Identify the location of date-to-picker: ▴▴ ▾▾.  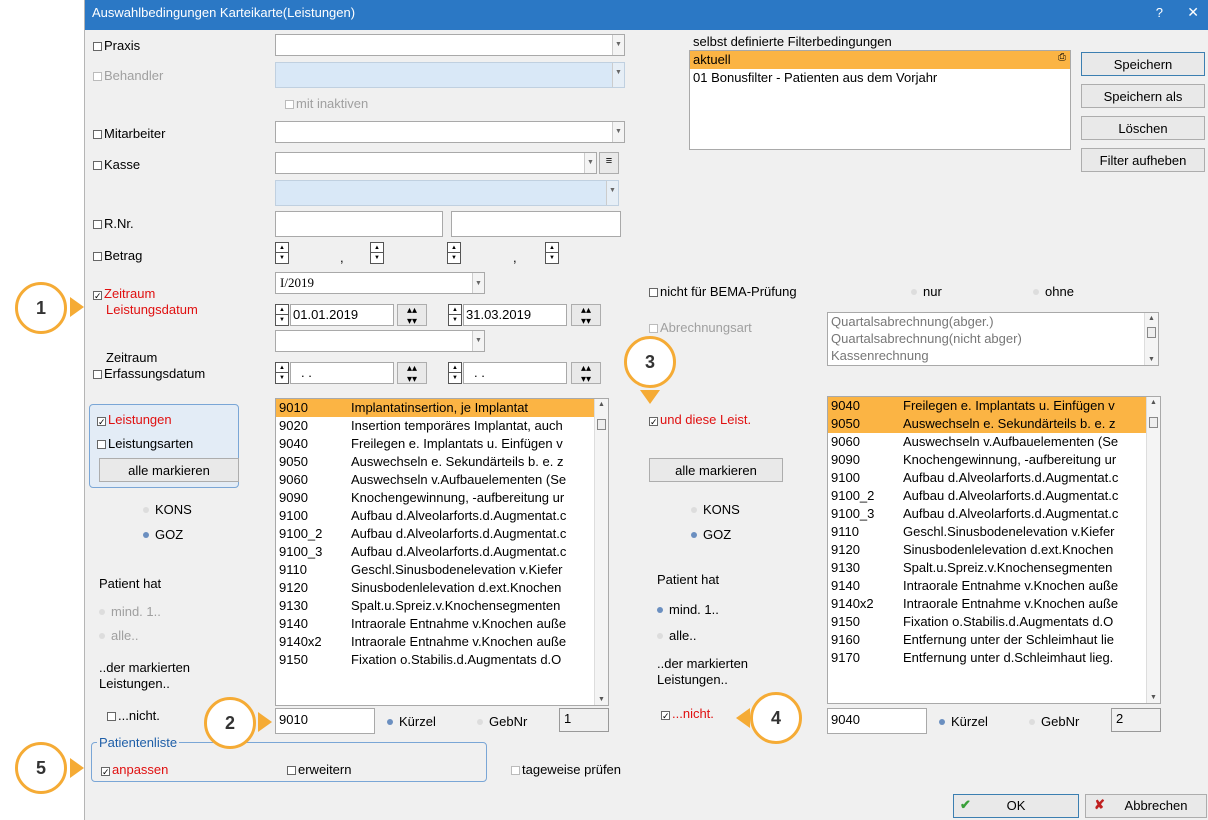
(586, 315).